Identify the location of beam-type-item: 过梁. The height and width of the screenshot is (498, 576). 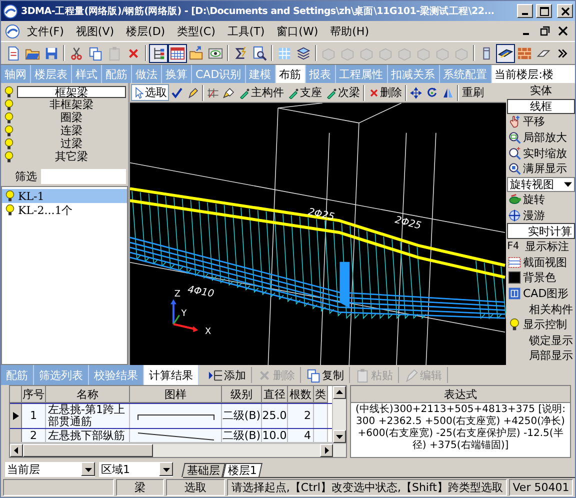
(71, 144).